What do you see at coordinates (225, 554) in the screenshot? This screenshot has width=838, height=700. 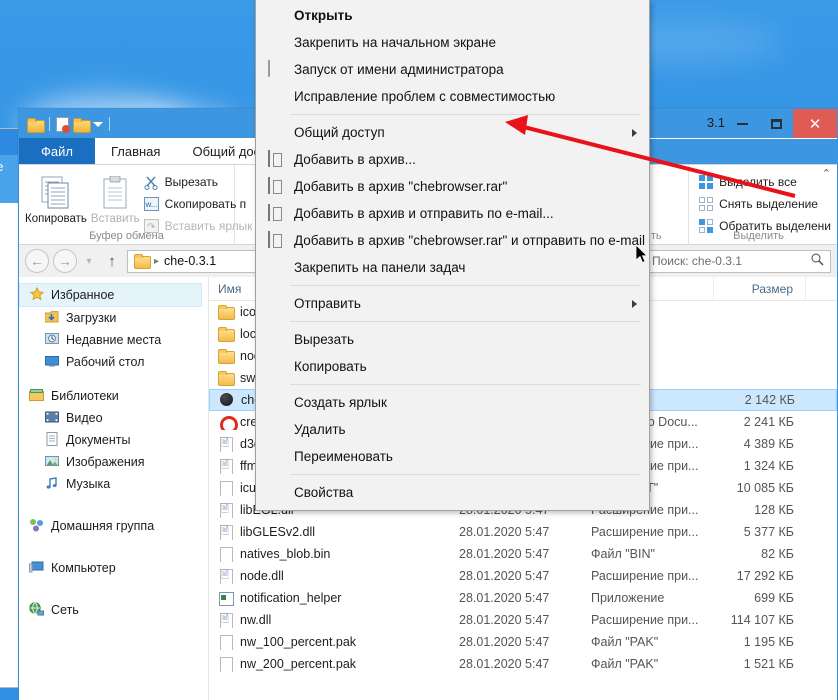 I see `file-icon` at bounding box center [225, 554].